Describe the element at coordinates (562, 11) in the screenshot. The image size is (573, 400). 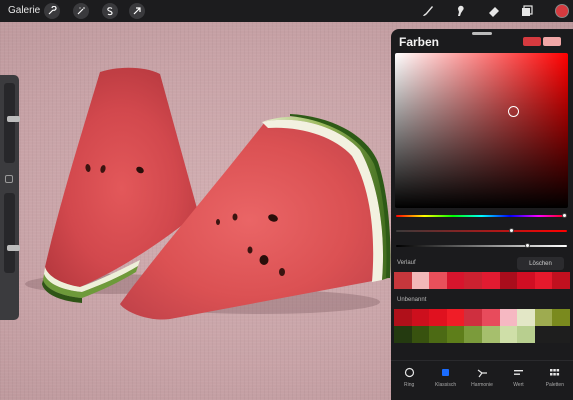
I see `active-color-button` at that location.